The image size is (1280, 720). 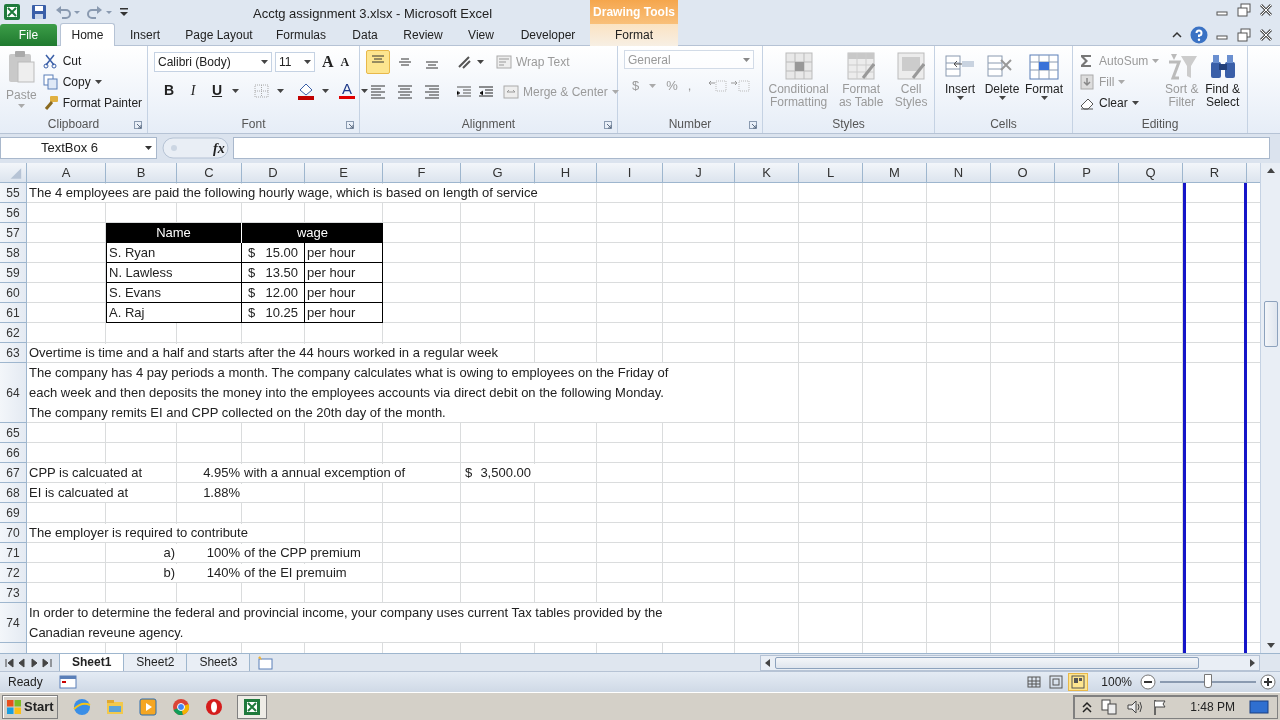 I want to click on sheet-tab: Sheet1, so click(x=92, y=662).